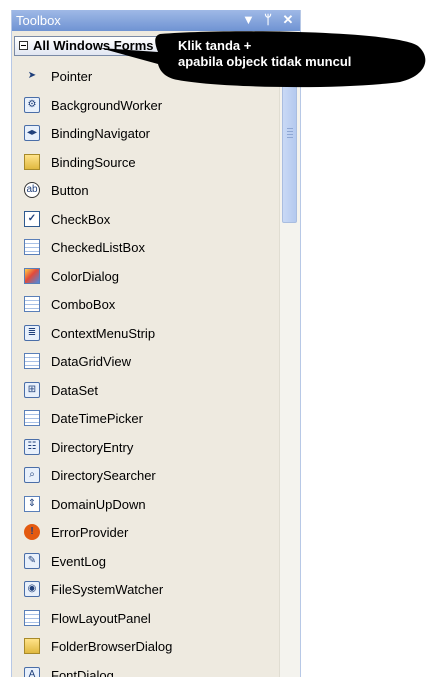  I want to click on toolbox-item-bindingsource: BindingSource, so click(145, 162).